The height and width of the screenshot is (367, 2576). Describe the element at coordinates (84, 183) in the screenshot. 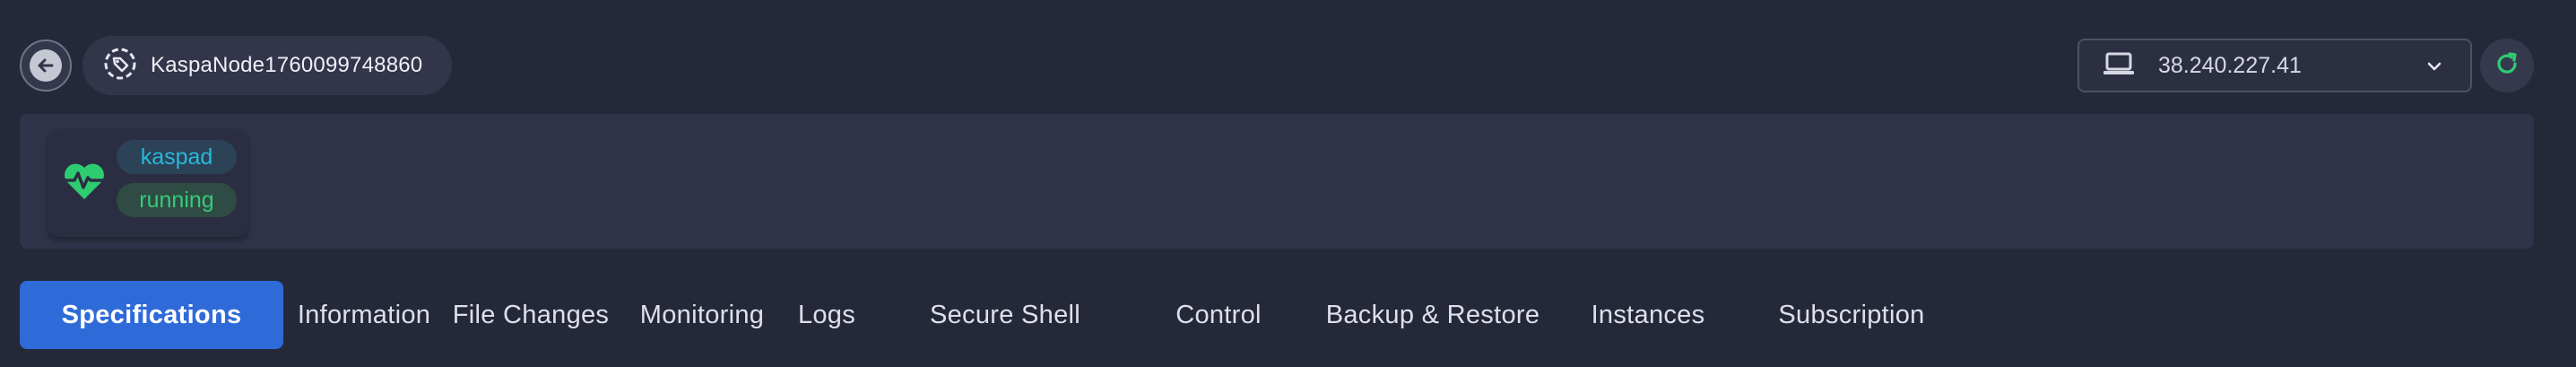

I see `heart-pulse-icon` at that location.